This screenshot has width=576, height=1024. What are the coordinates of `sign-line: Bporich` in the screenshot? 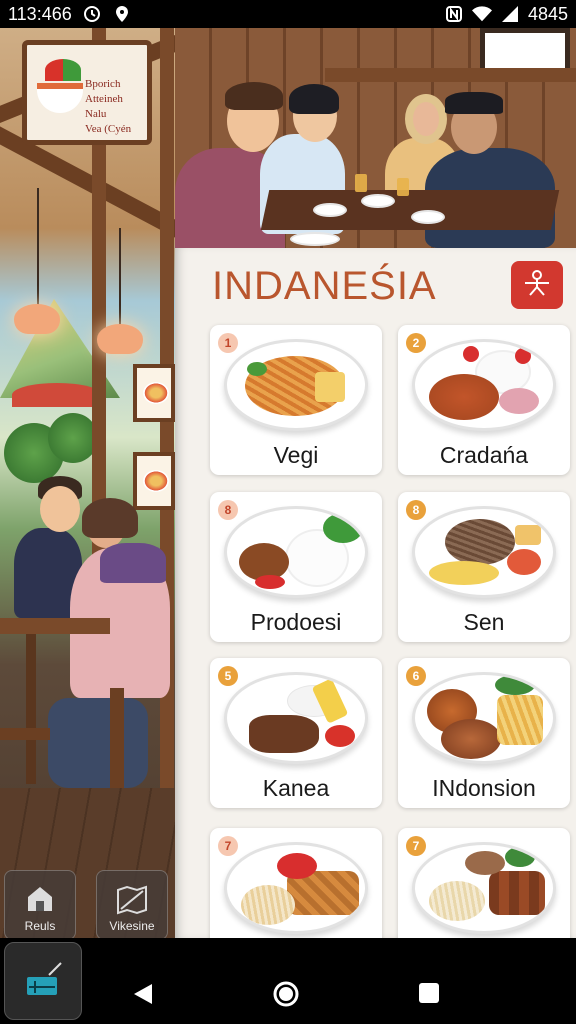 It's located at (103, 84).